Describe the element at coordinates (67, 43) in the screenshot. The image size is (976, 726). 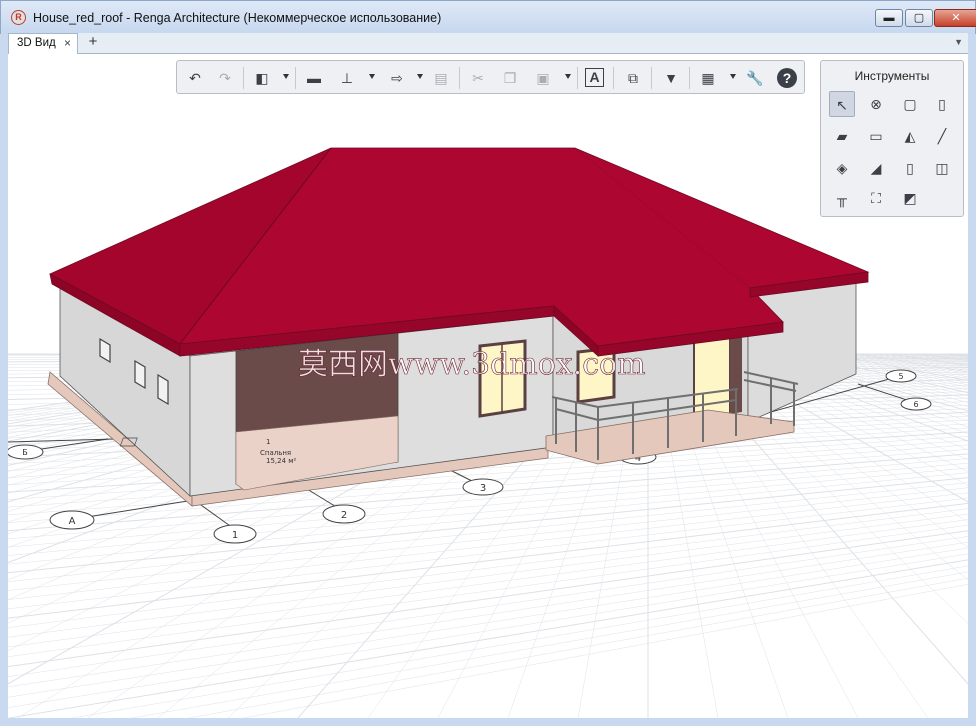
I see `tab-close-icon: ×` at that location.